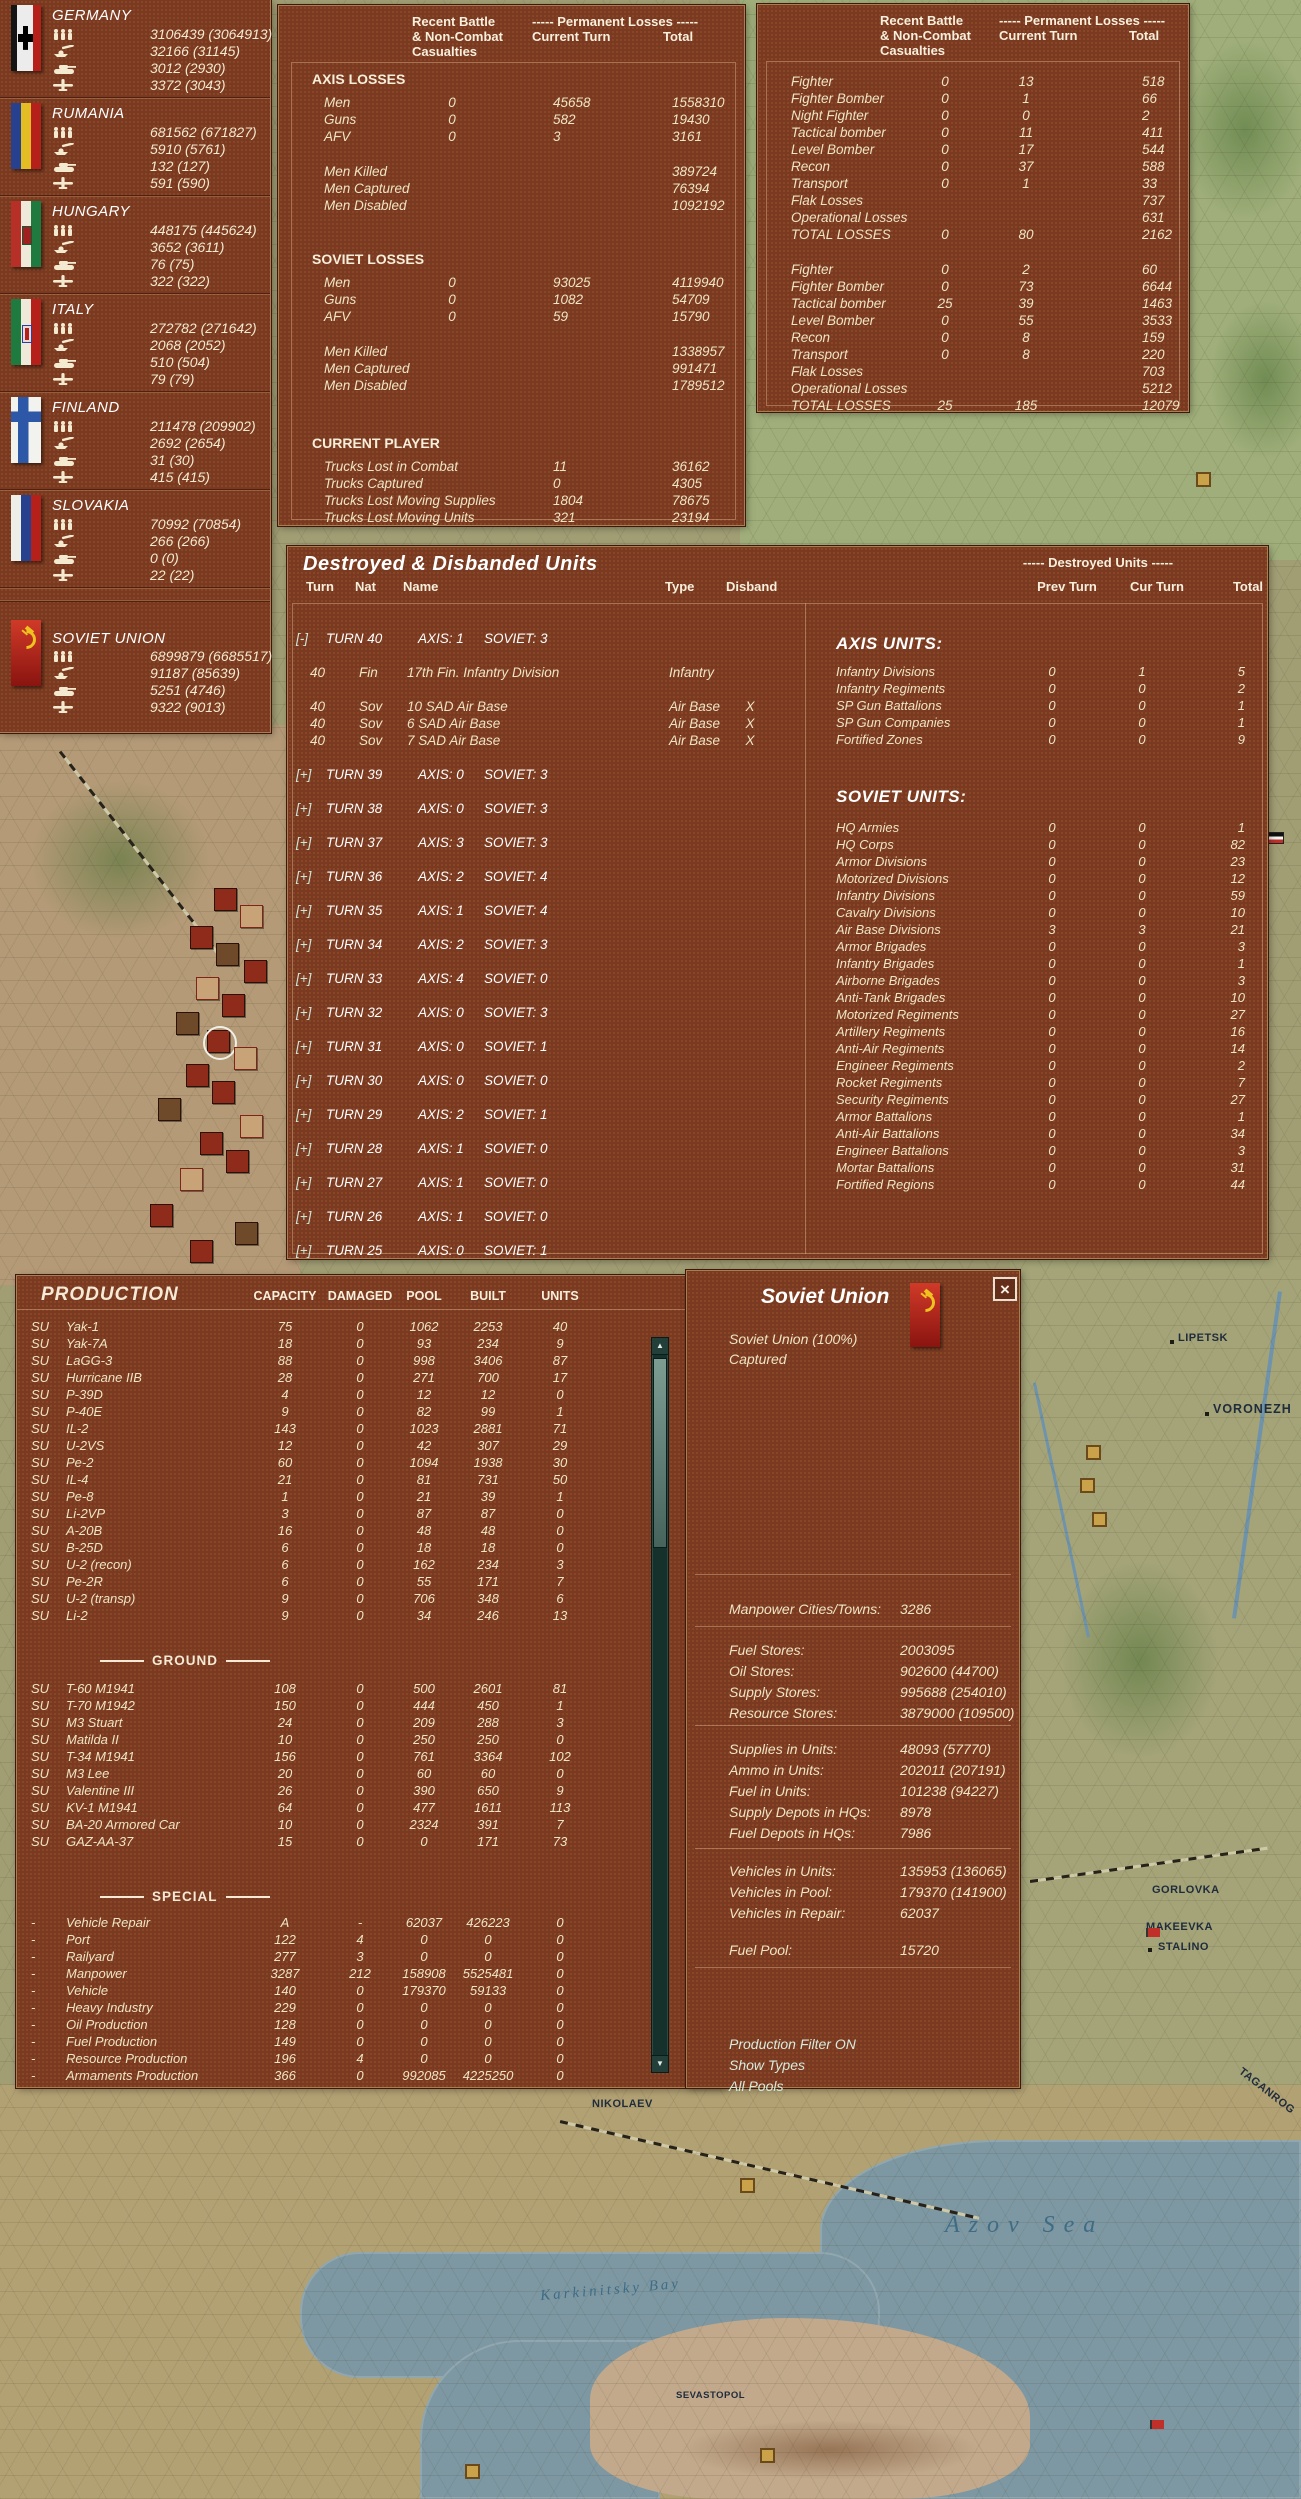 This screenshot has width=1301, height=2499. I want to click on destroyed-summary-row: Infantry Divisions 0 0 59, so click(1034, 896).